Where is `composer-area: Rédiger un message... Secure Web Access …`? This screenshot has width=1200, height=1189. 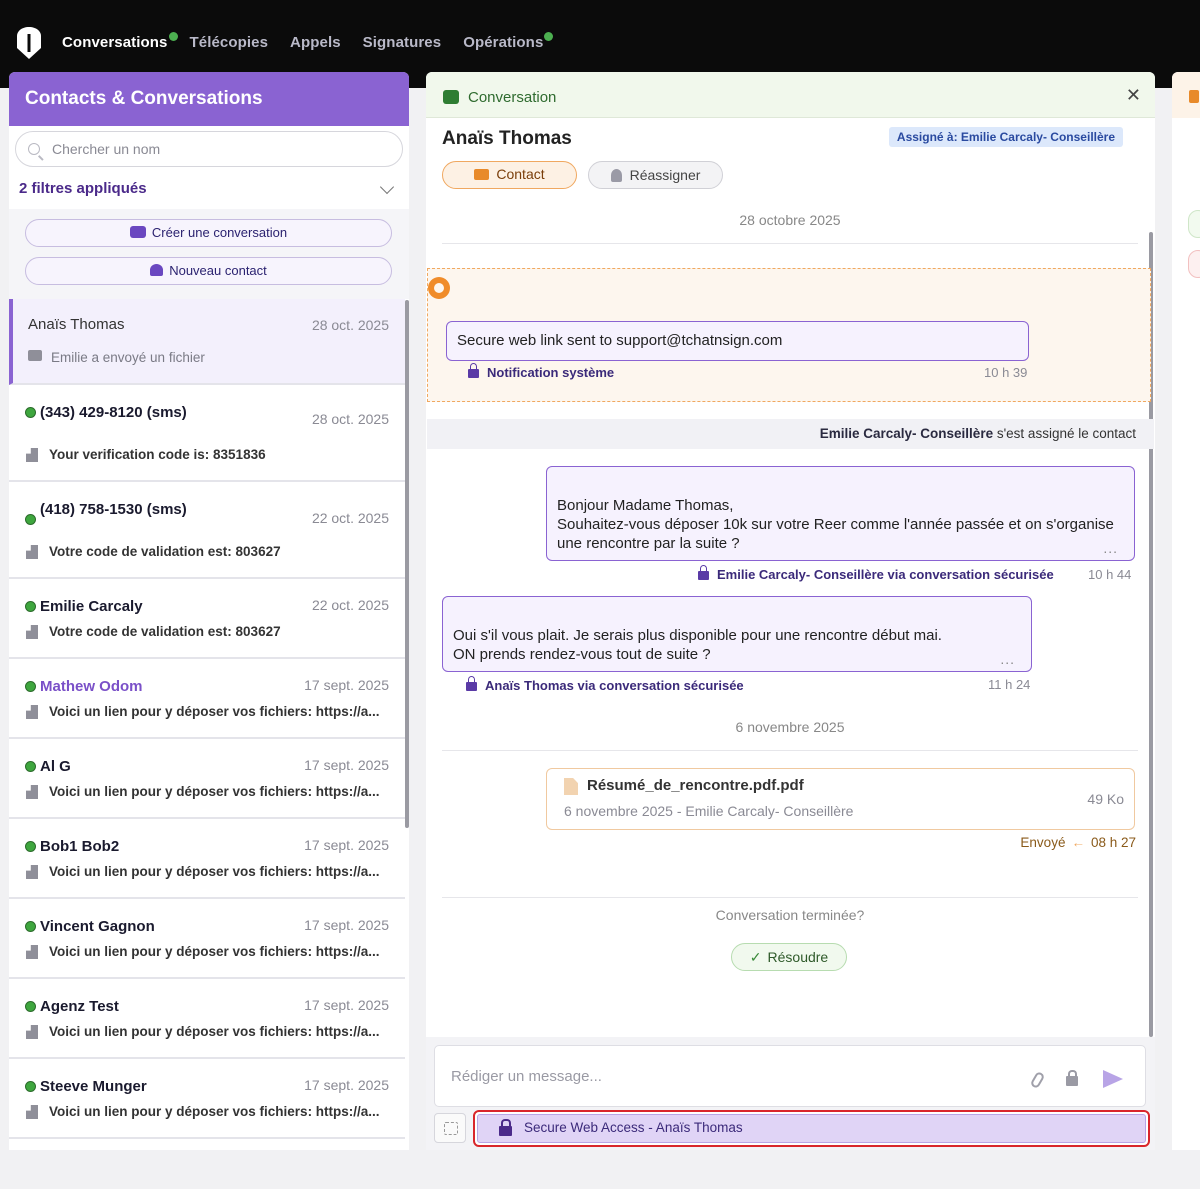
composer-area: Rédiger un message... Secure Web Access … is located at coordinates (790, 1093).